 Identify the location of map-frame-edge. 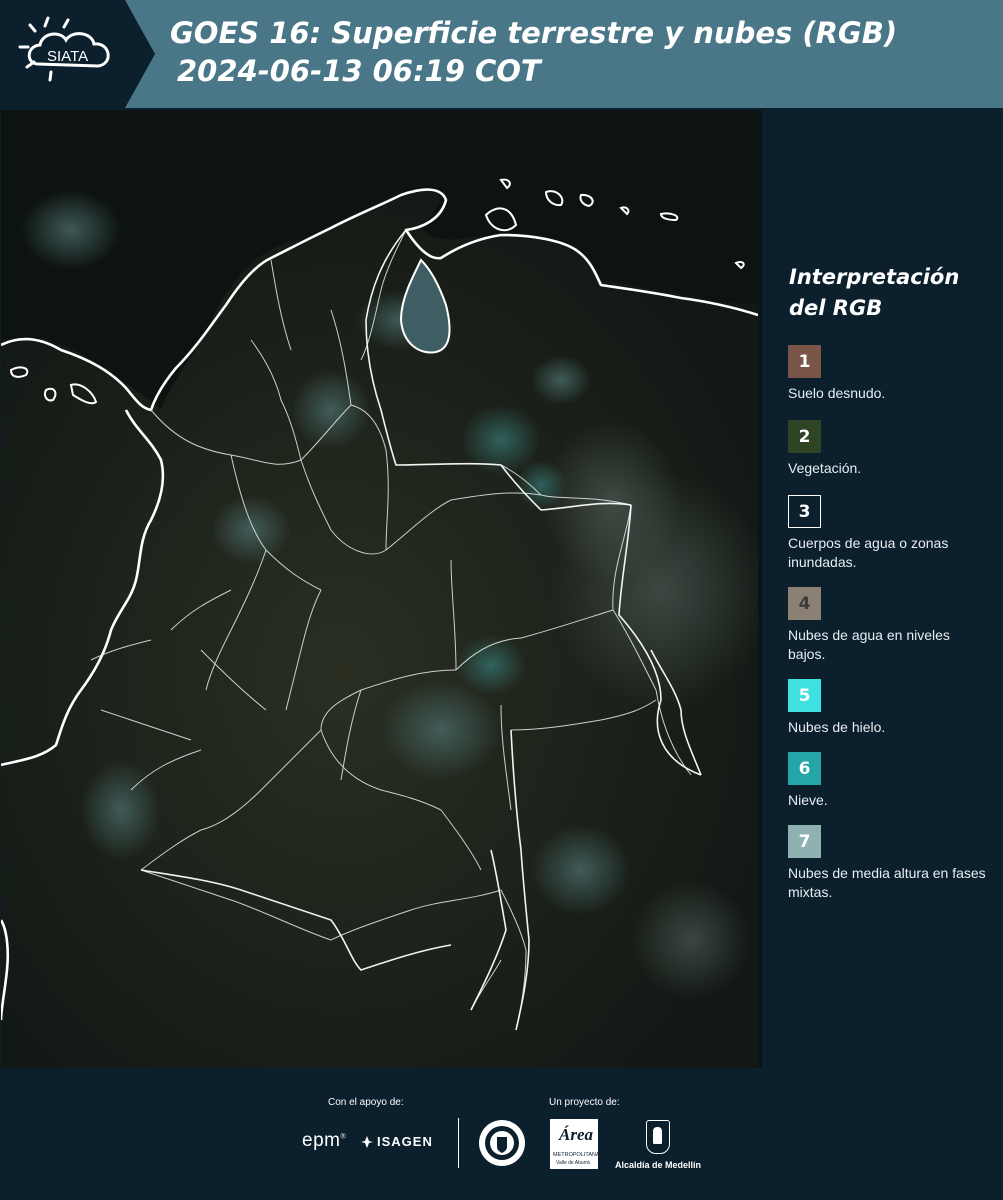
(760, 589).